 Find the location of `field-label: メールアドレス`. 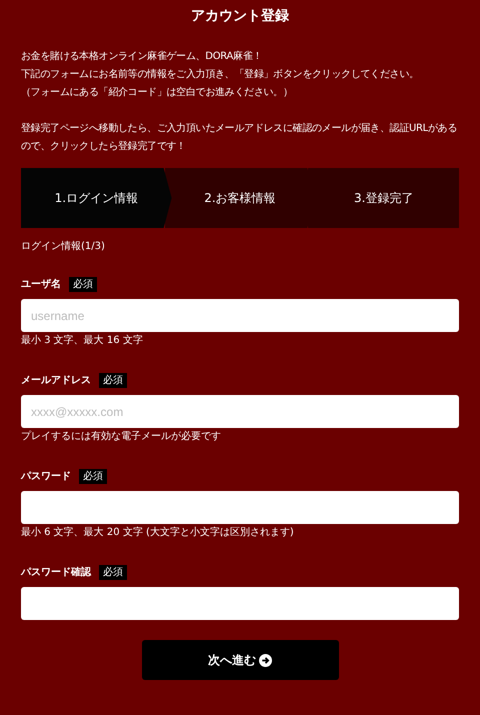

field-label: メールアドレス is located at coordinates (56, 380).